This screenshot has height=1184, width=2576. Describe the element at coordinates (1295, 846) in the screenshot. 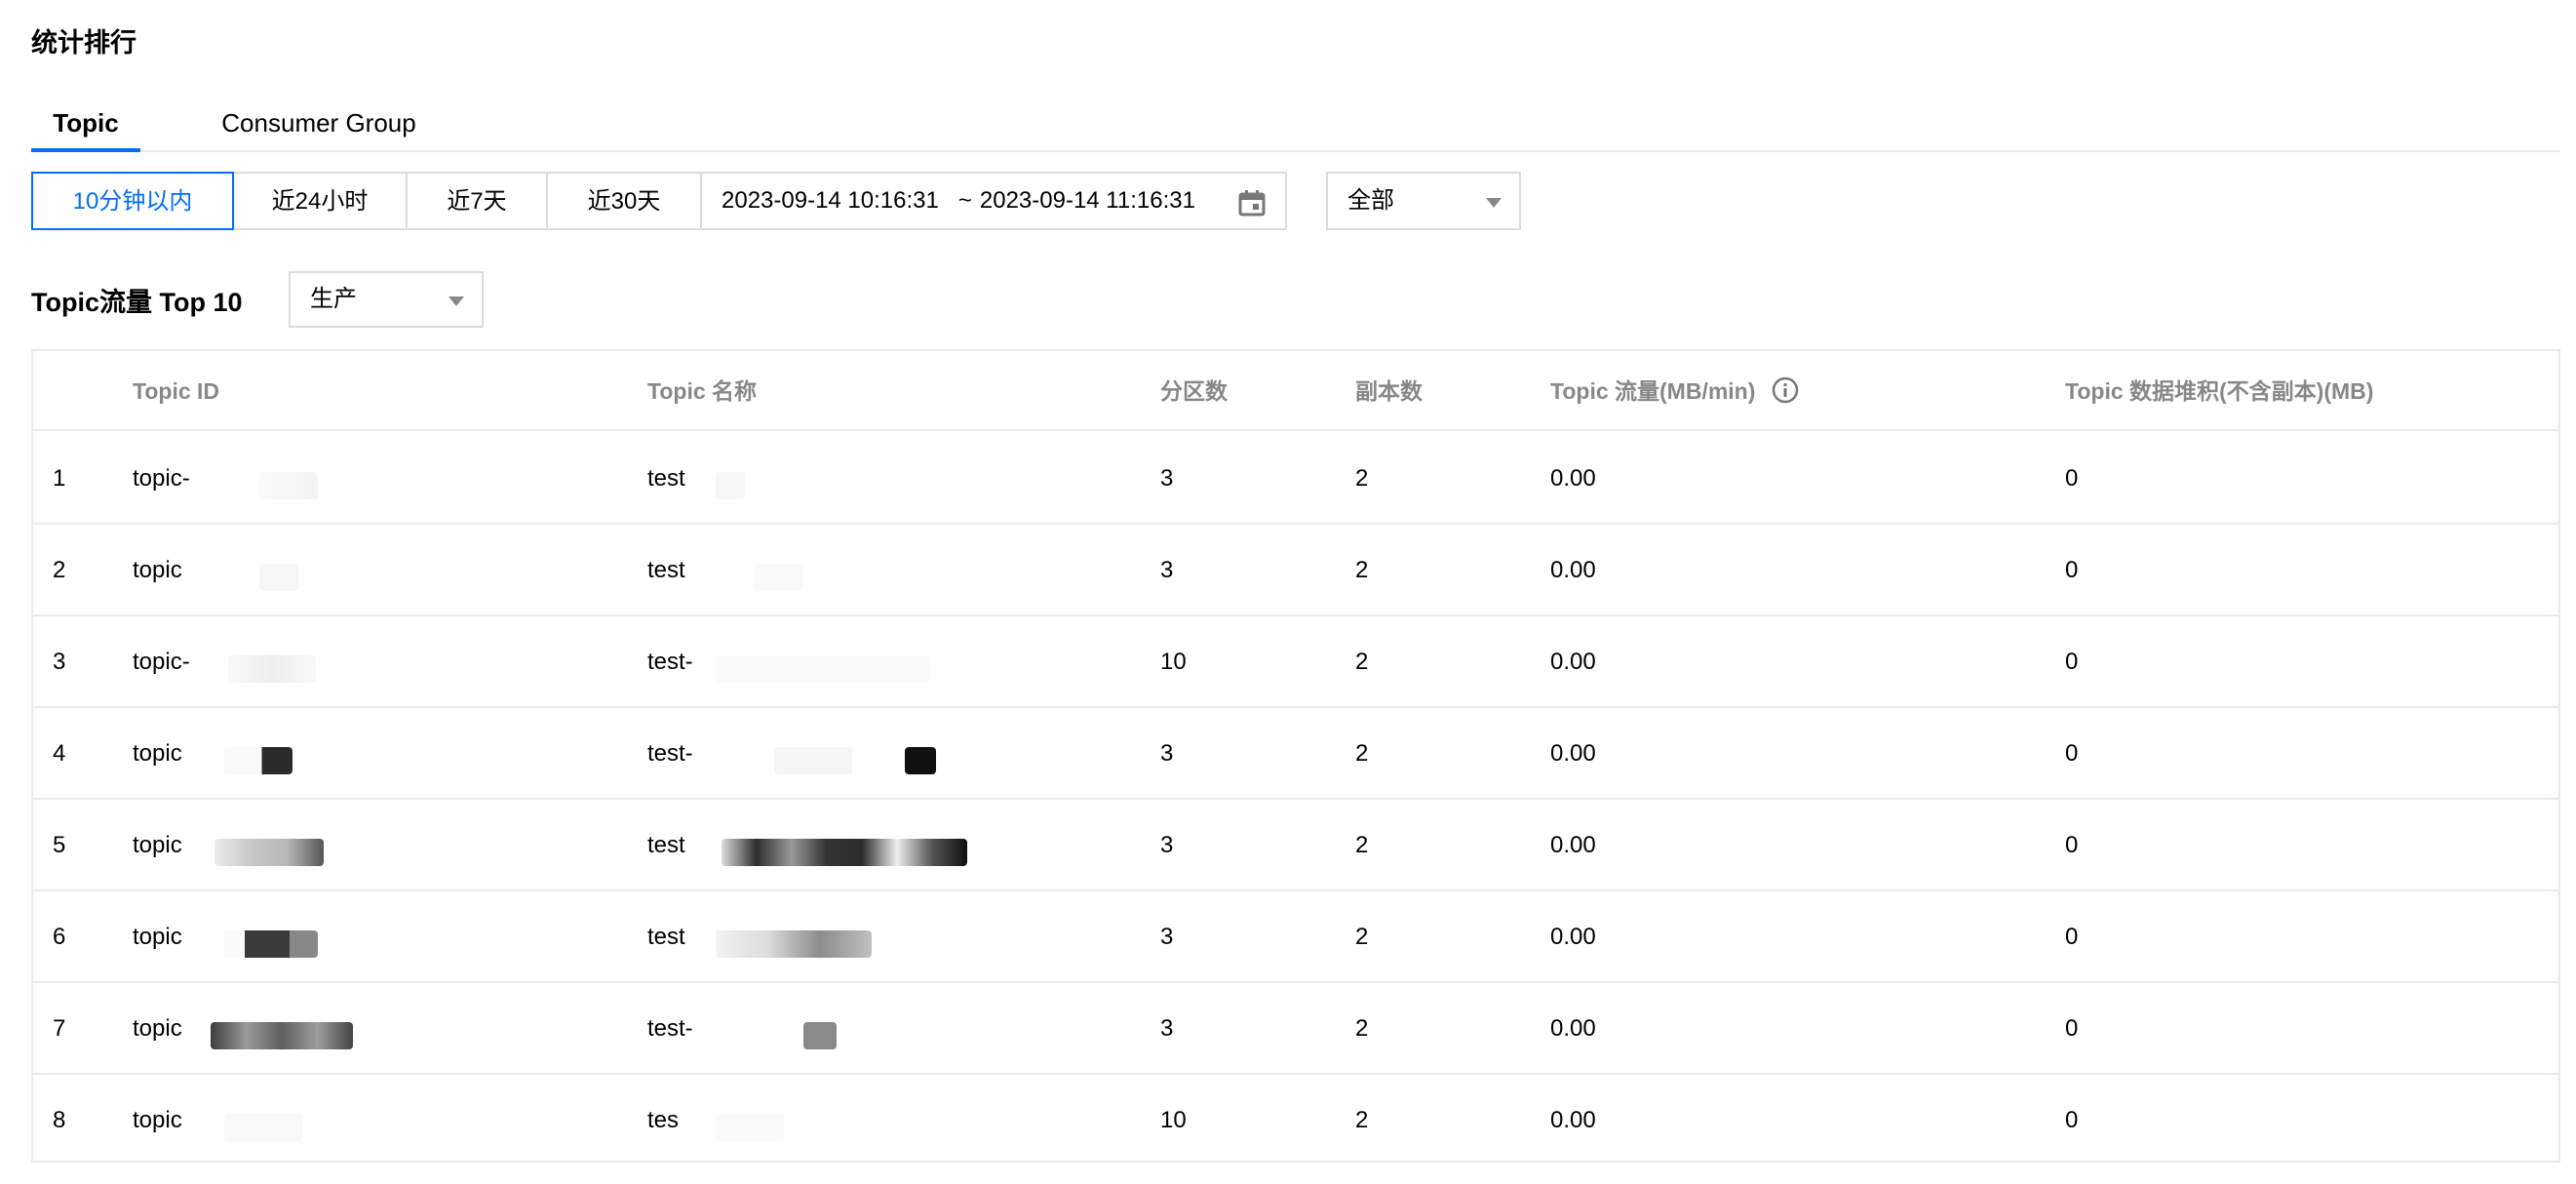

I see `table-row: 5 topic test 3 2 0.00 0` at that location.